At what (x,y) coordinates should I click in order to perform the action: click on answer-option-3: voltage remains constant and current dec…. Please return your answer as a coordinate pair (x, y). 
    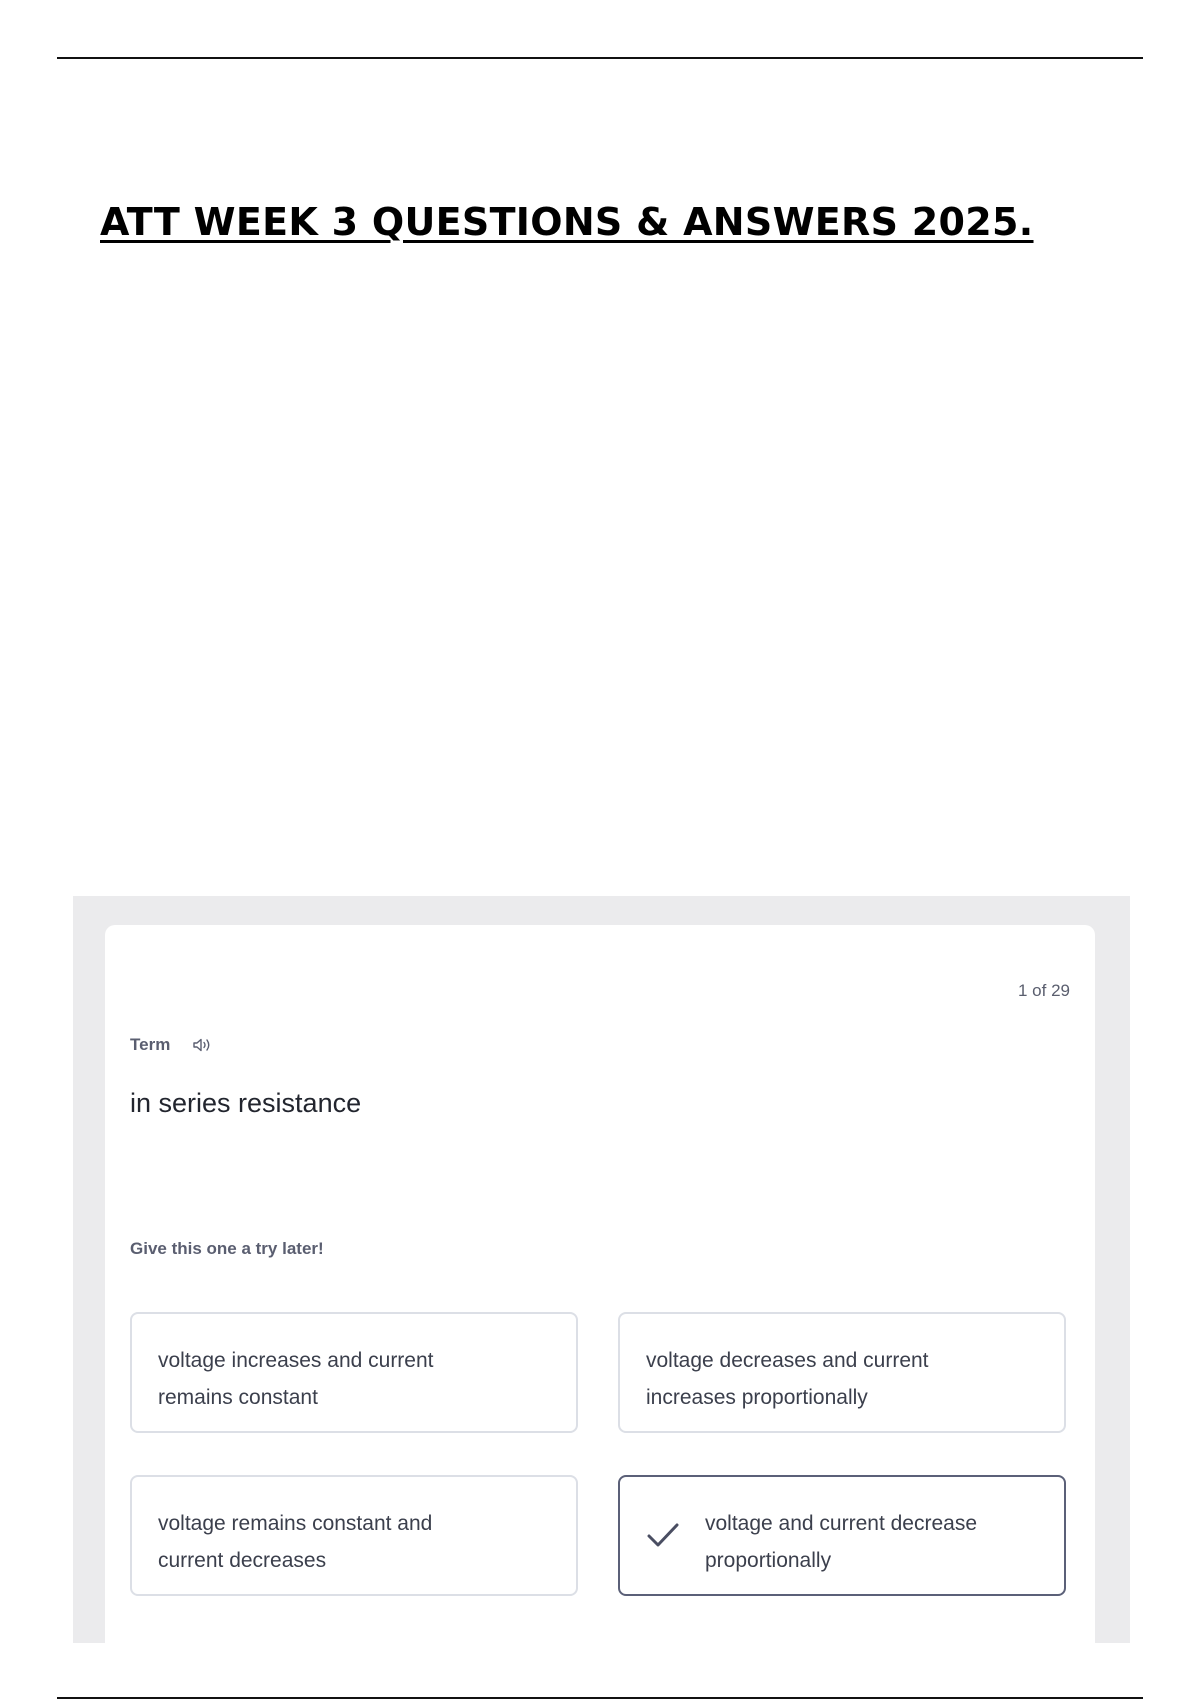
    Looking at the image, I should click on (354, 1535).